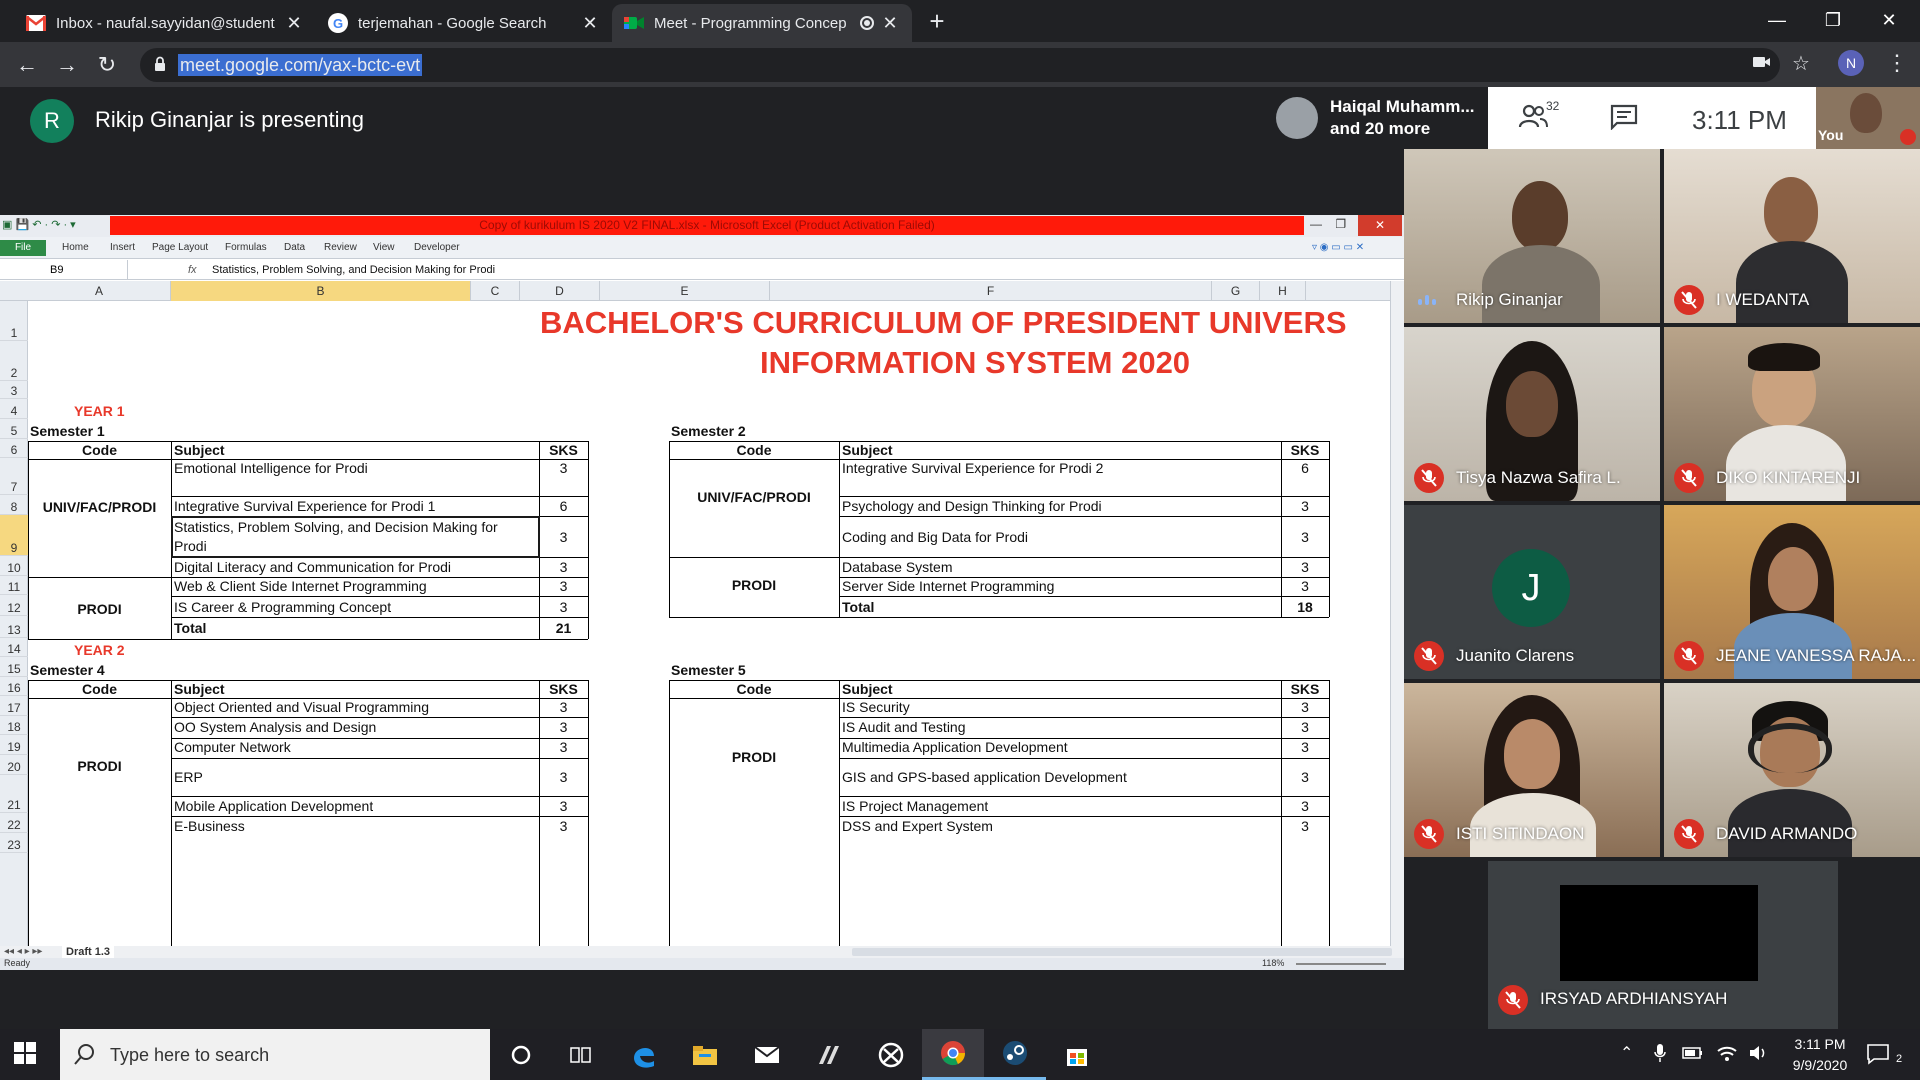 The height and width of the screenshot is (1080, 1920). I want to click on row-header: 5, so click(14, 429).